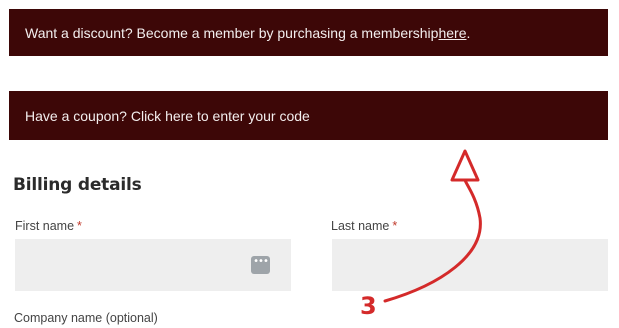  Describe the element at coordinates (260, 265) in the screenshot. I see `autofill-dots-icon: •••` at that location.